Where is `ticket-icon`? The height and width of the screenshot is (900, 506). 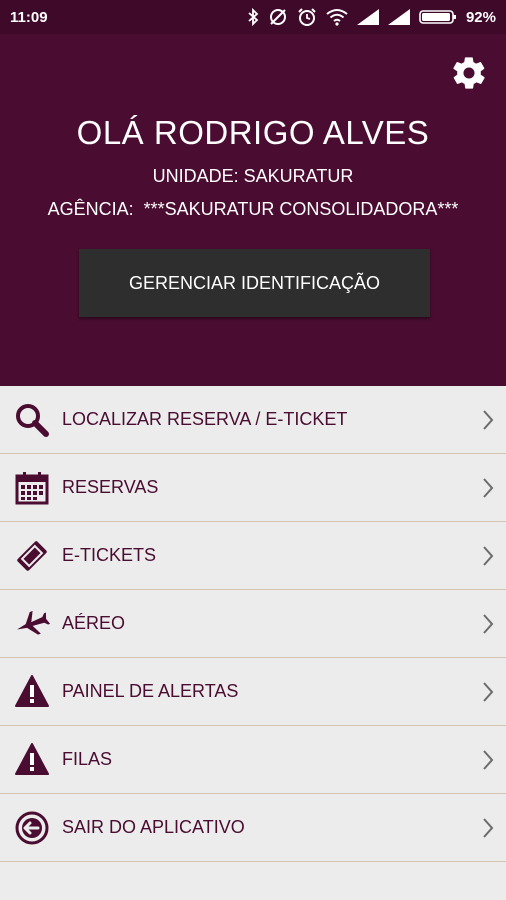
ticket-icon is located at coordinates (32, 556).